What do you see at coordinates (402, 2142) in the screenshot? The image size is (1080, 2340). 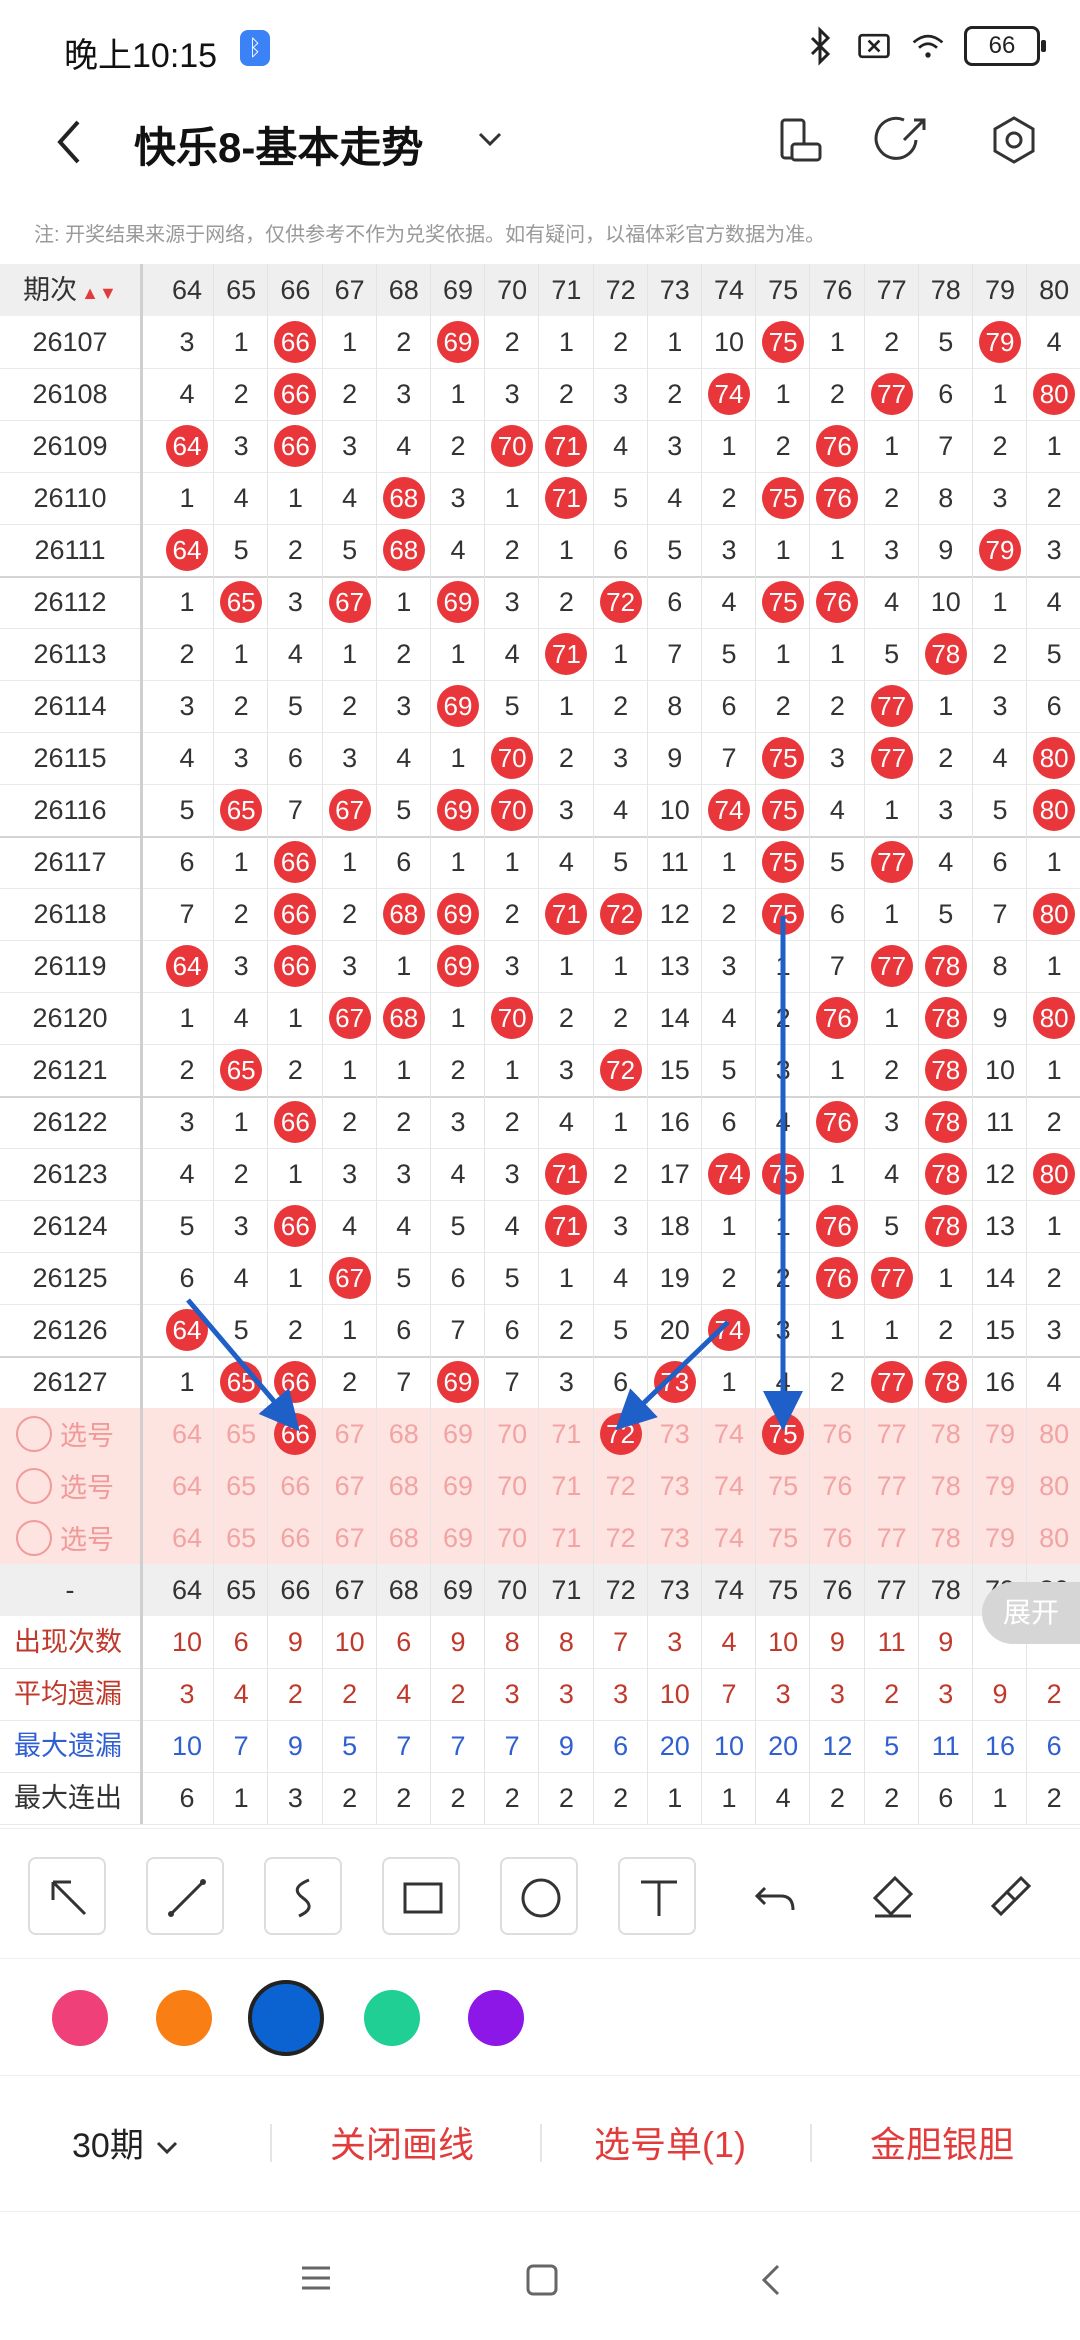 I see `close-draw-button: 关闭画线` at bounding box center [402, 2142].